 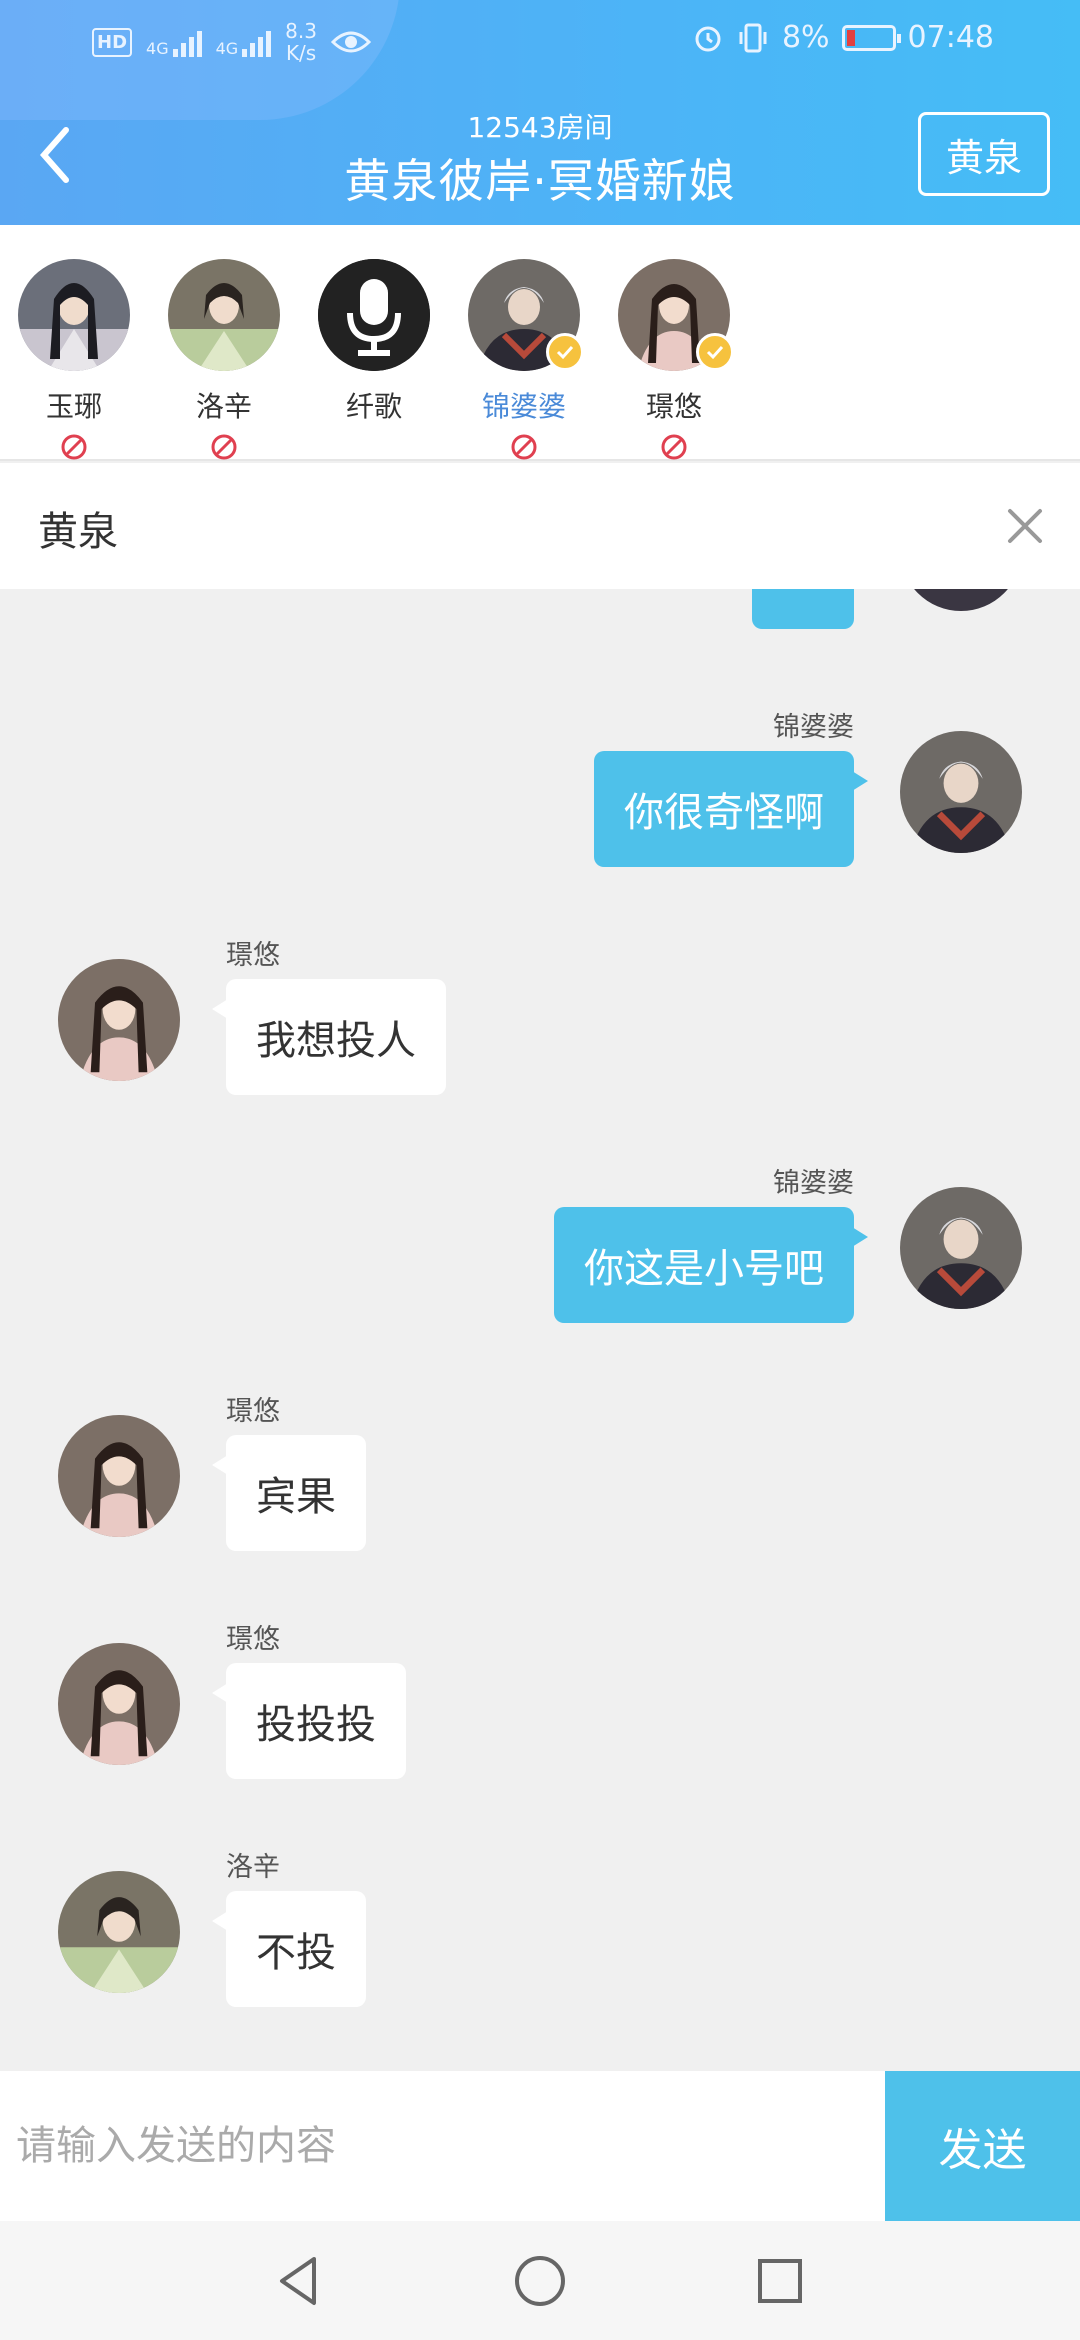 I want to click on channel-filter-bar: 黄泉, so click(x=540, y=526).